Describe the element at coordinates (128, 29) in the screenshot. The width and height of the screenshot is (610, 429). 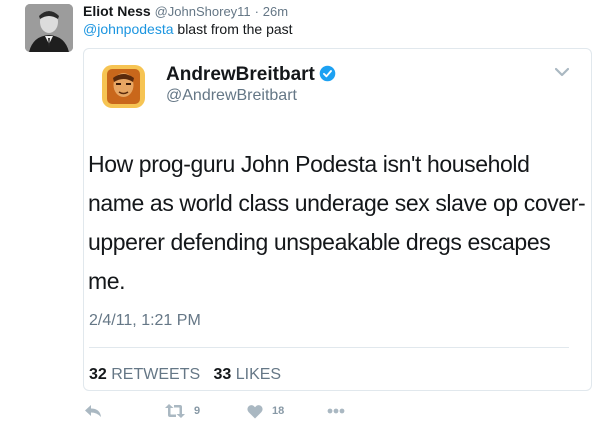
I see `mention-link: @johnpodesta` at that location.